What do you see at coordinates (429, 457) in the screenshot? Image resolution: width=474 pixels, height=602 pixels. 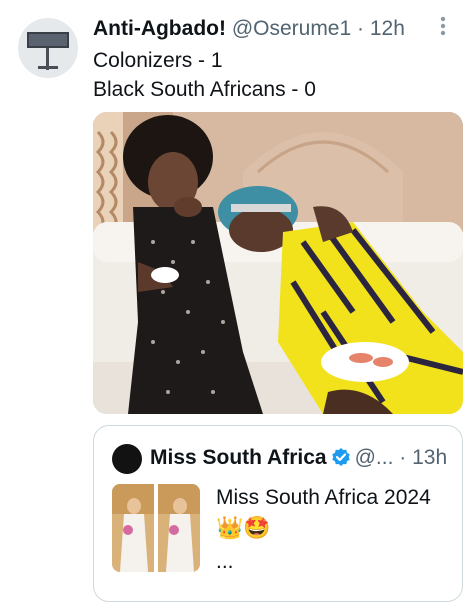 I see `quoted-tweet-timestamp: 13h` at bounding box center [429, 457].